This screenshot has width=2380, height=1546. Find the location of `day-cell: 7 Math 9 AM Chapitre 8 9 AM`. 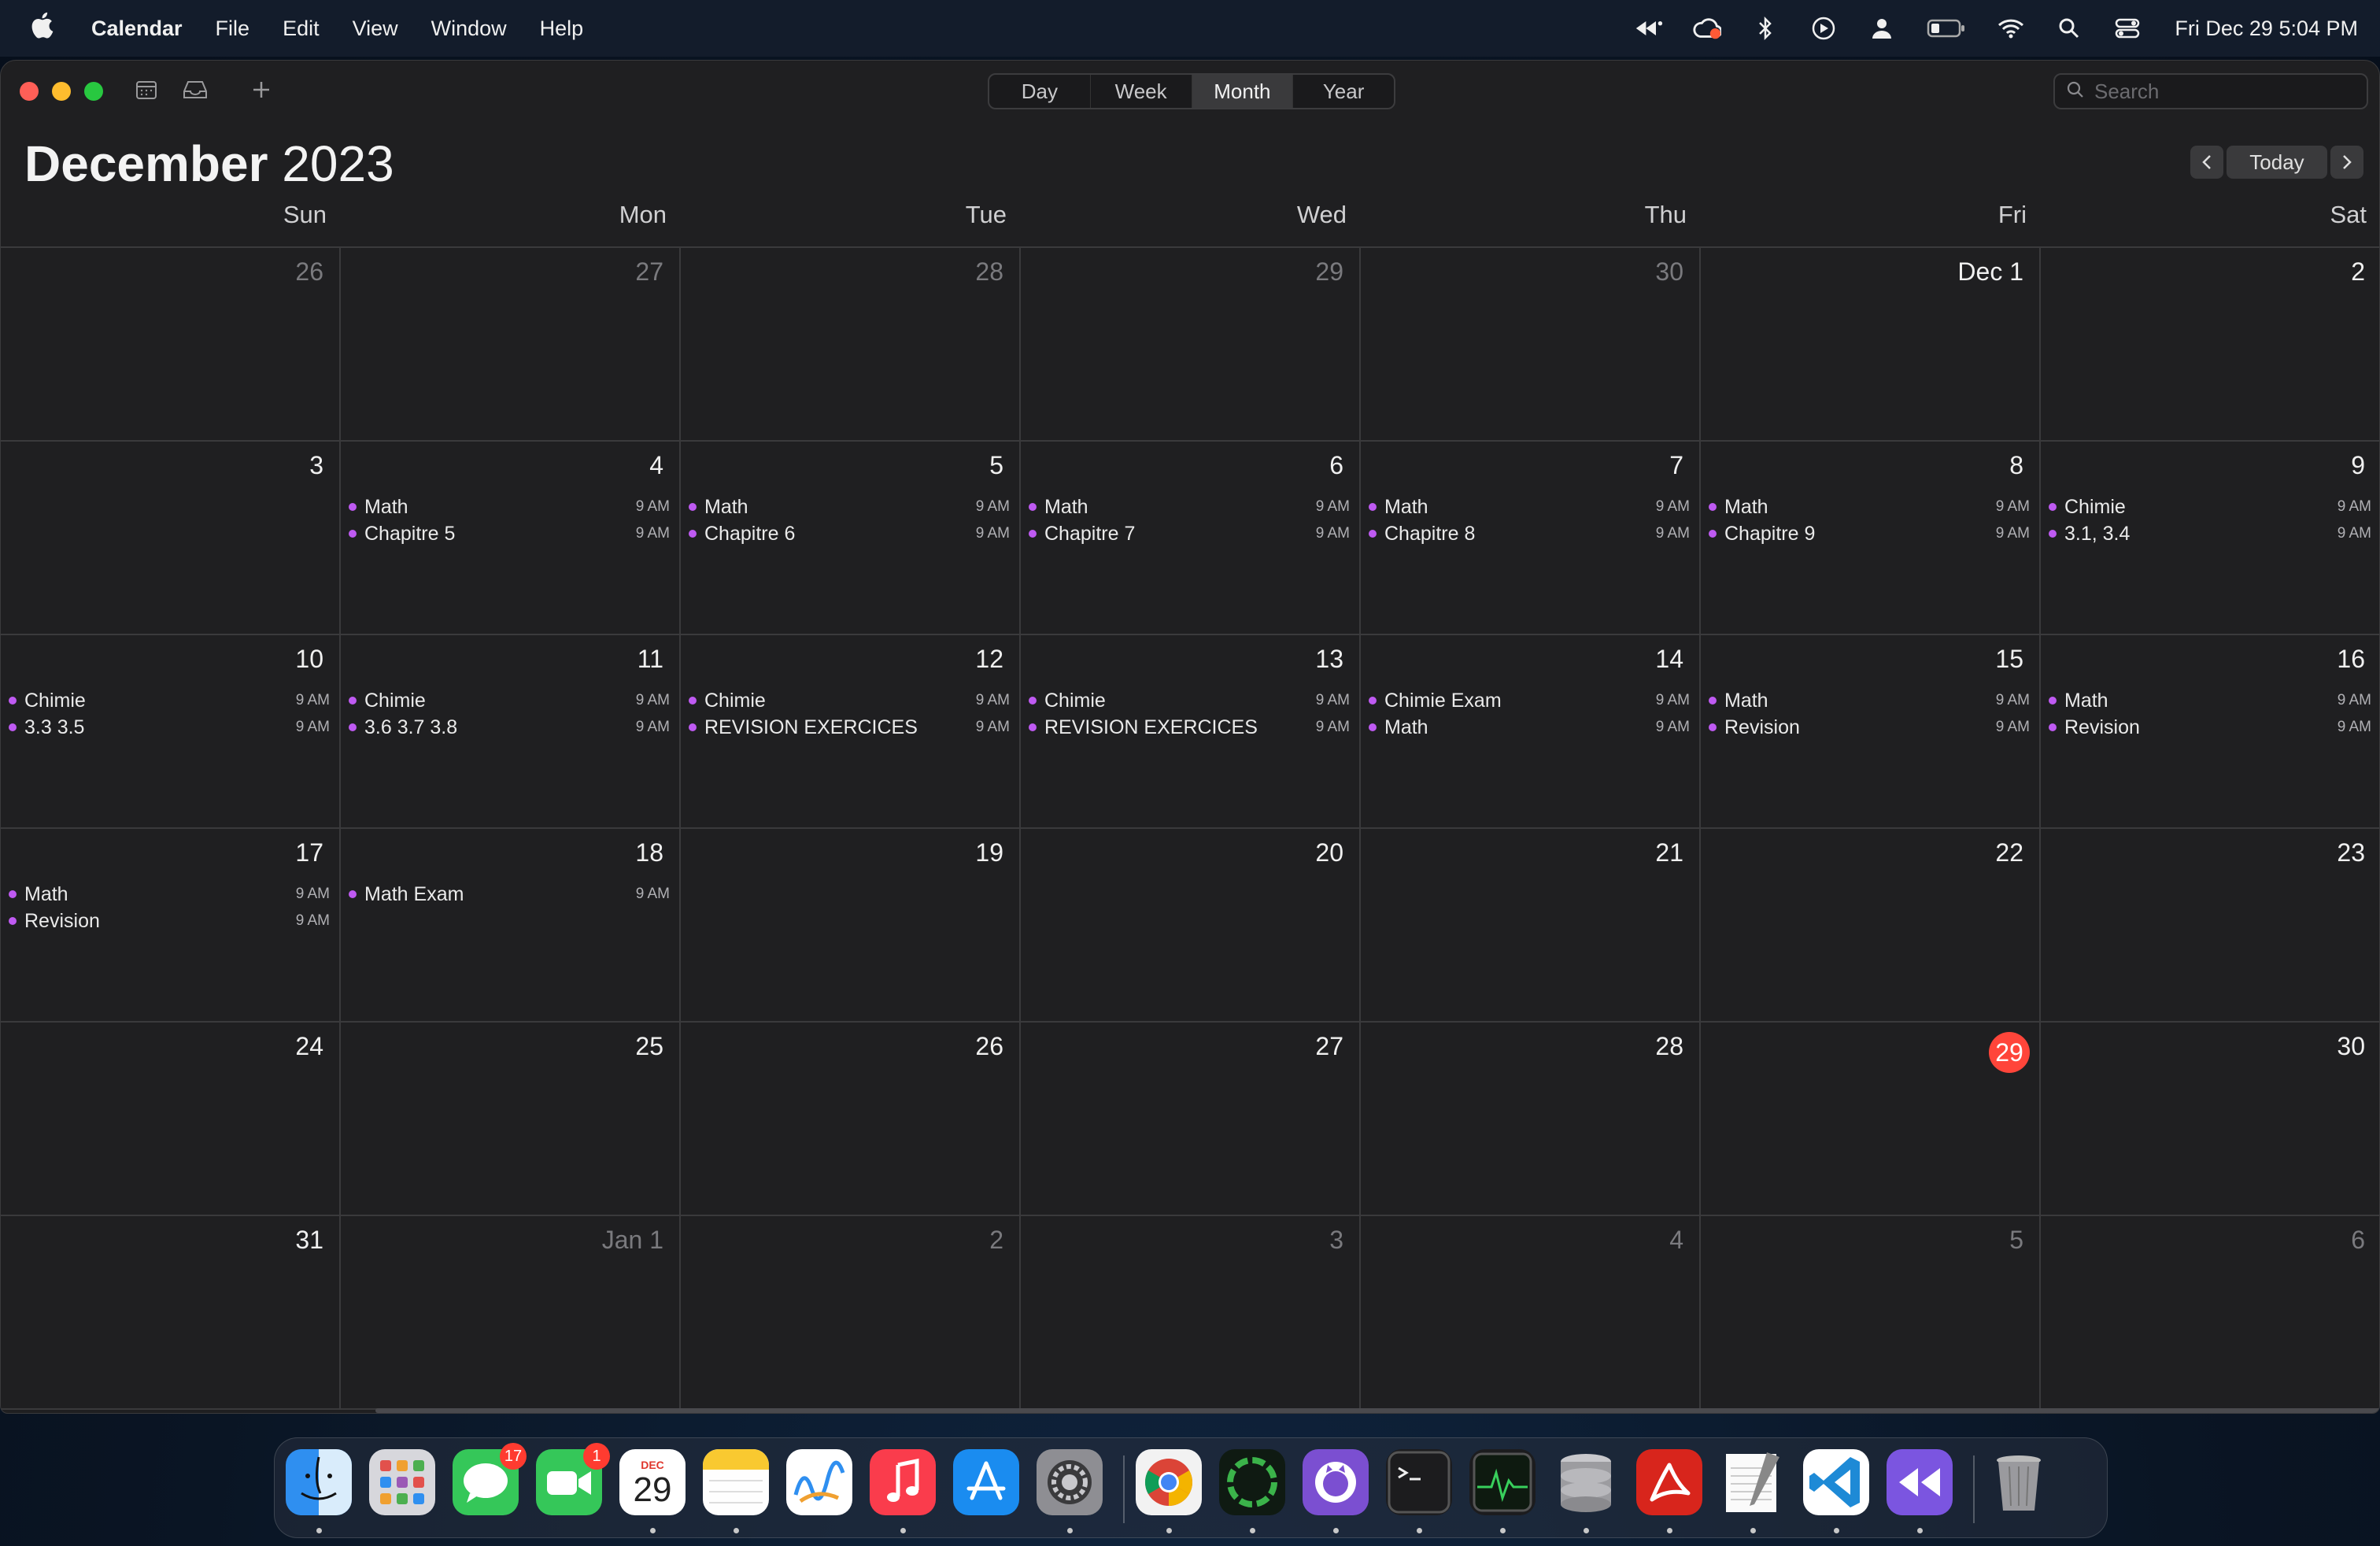

day-cell: 7 Math 9 AM Chapitre 8 9 AM is located at coordinates (1531, 538).